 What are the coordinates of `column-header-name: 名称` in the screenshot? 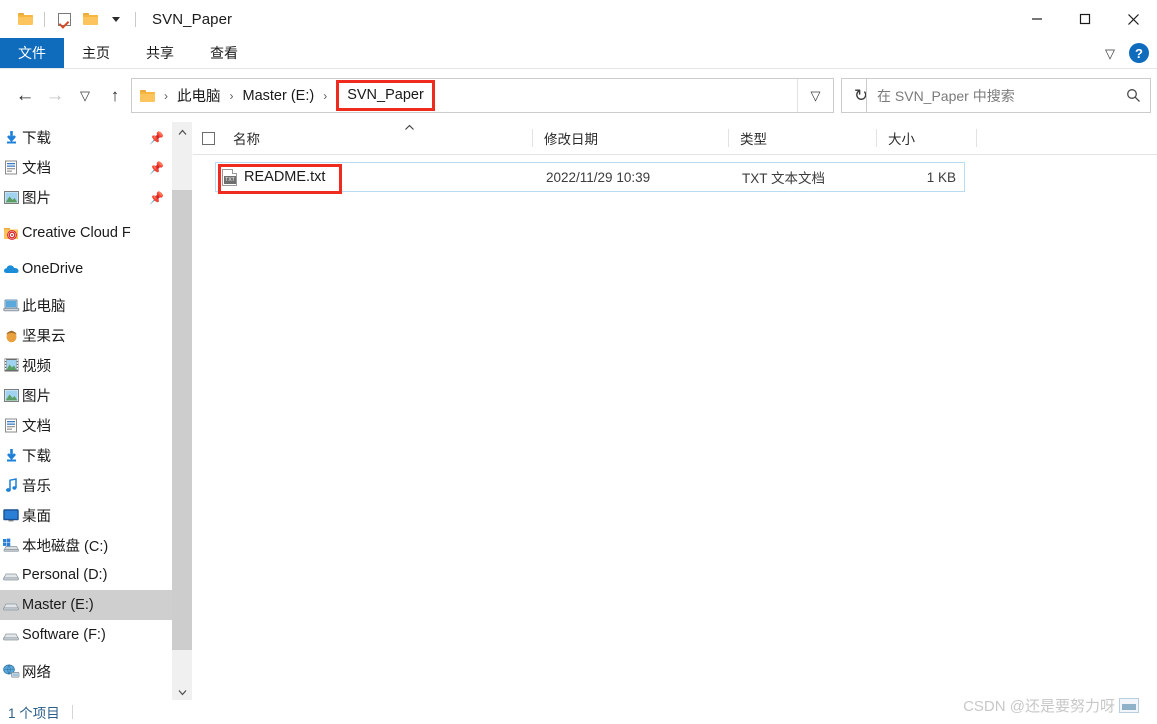 It's located at (378, 138).